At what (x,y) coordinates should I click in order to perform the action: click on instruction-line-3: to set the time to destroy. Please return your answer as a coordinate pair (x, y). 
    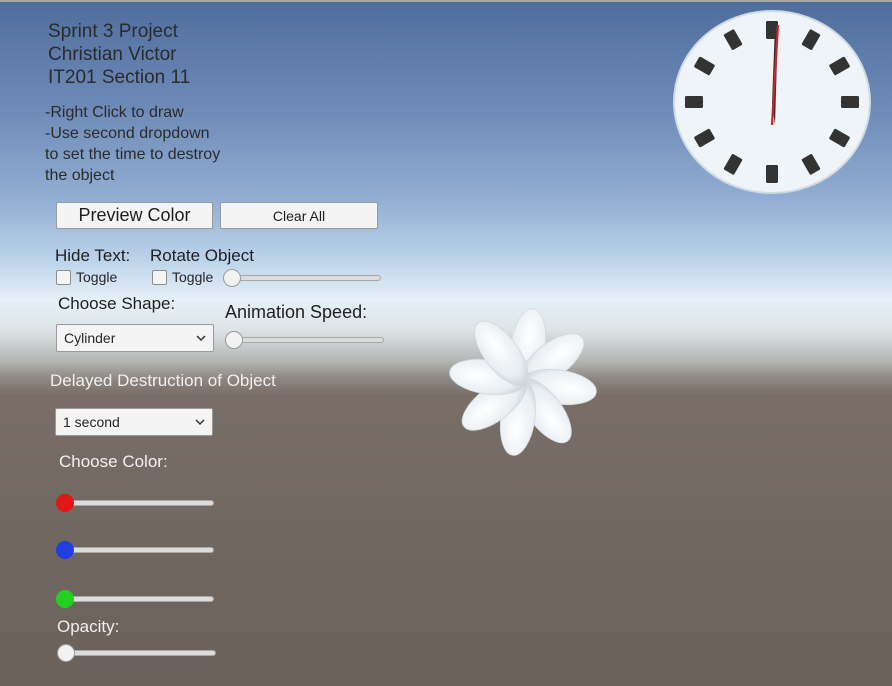
    Looking at the image, I should click on (133, 154).